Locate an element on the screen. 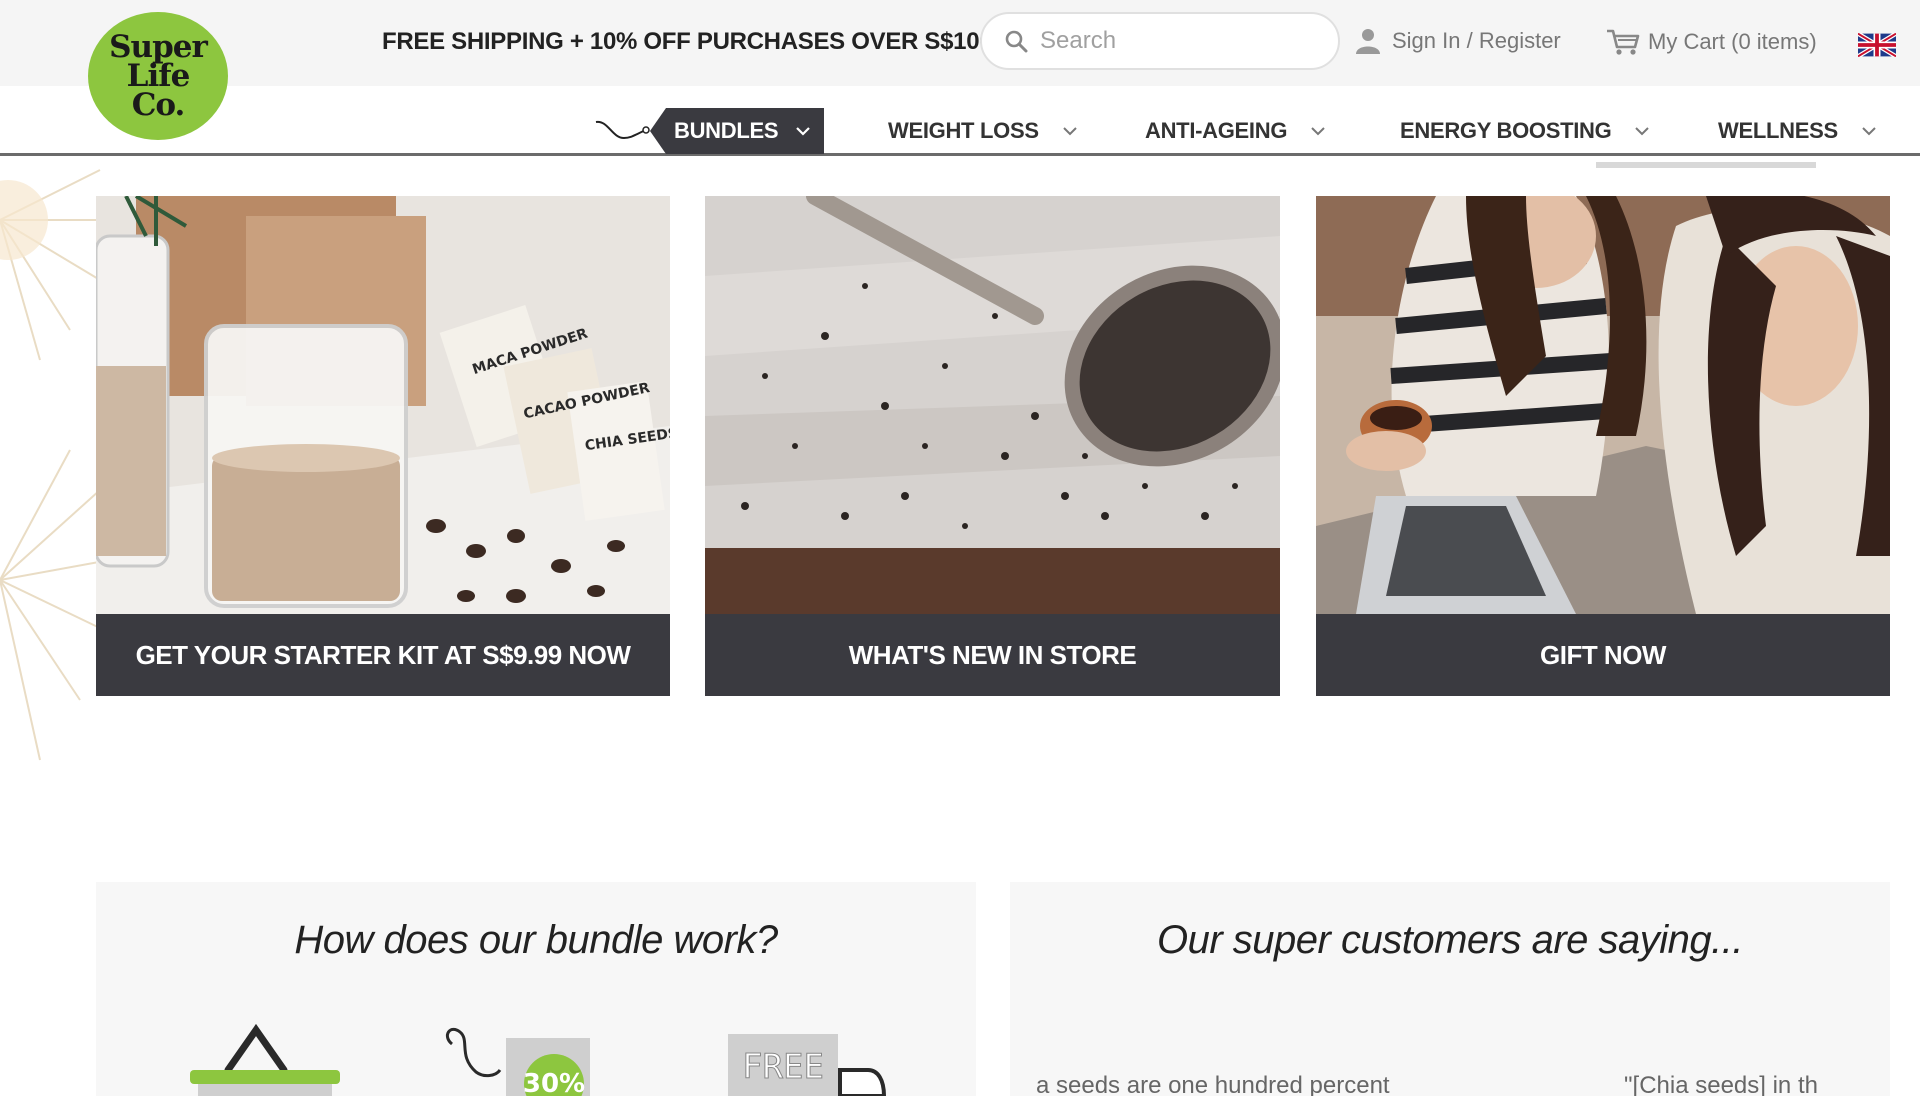 This screenshot has height=1096, width=1920. sign-in-register-link: Sign In / Register is located at coordinates (1458, 41).